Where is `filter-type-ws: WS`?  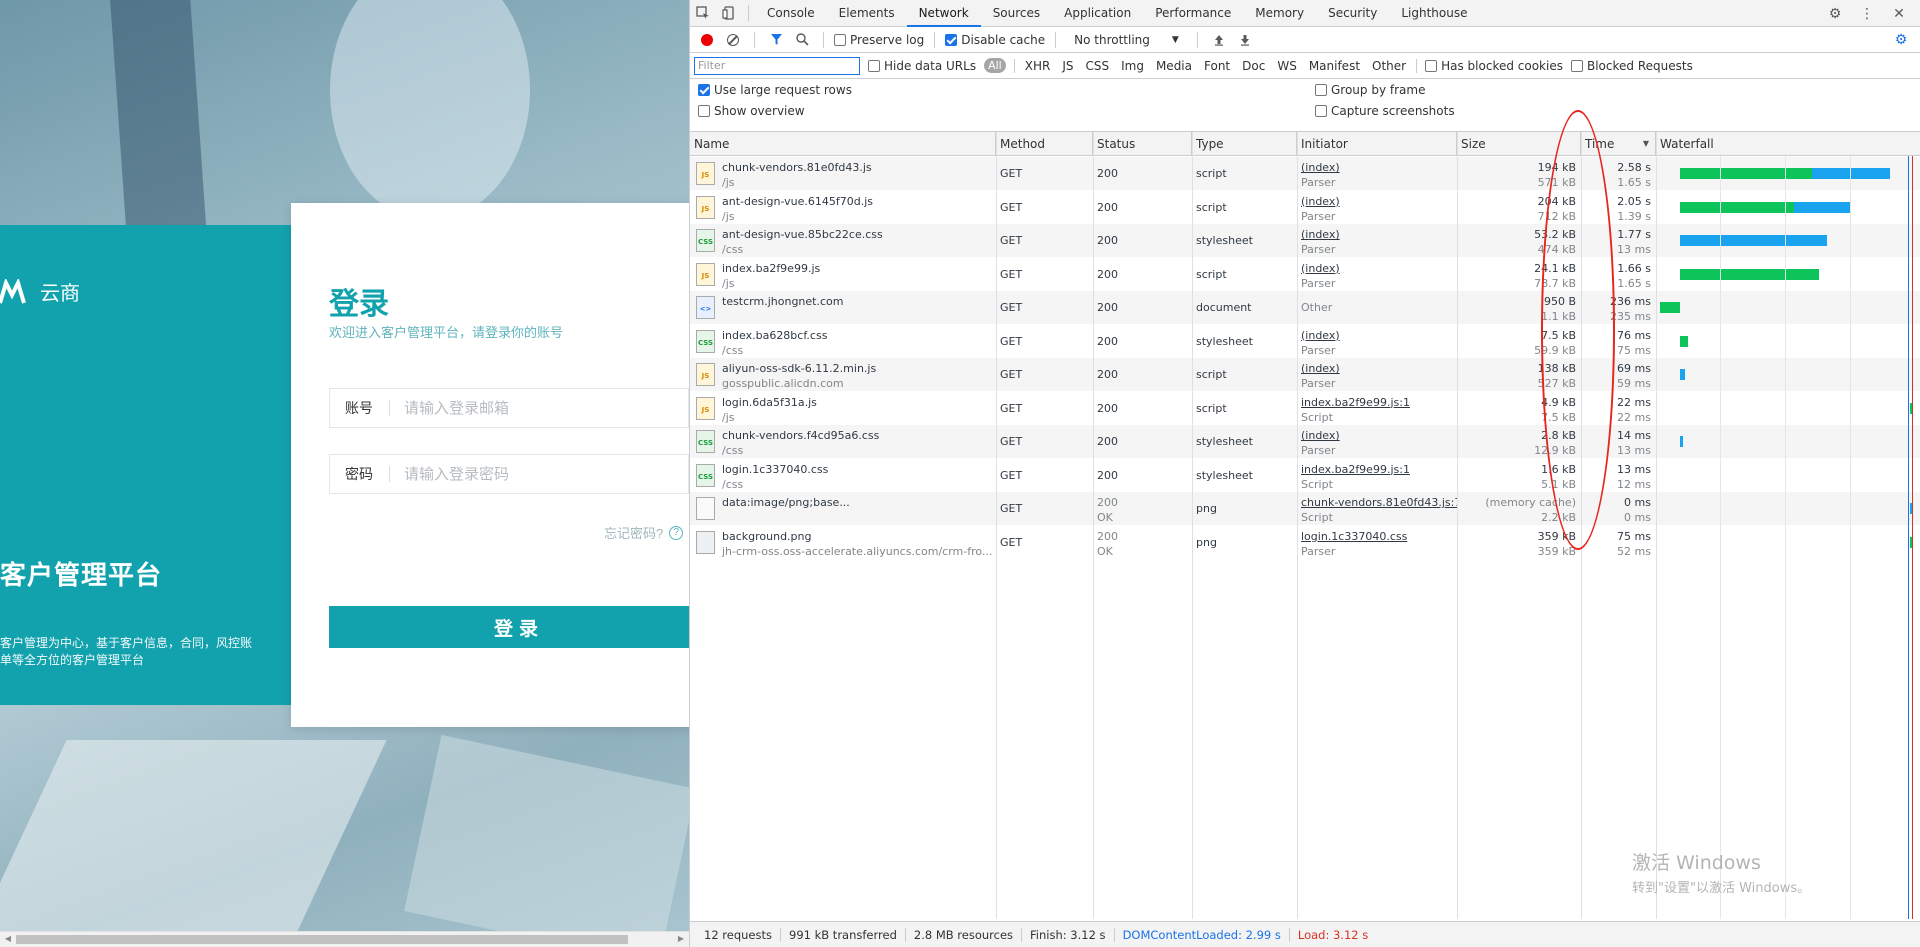
filter-type-ws: WS is located at coordinates (1286, 66).